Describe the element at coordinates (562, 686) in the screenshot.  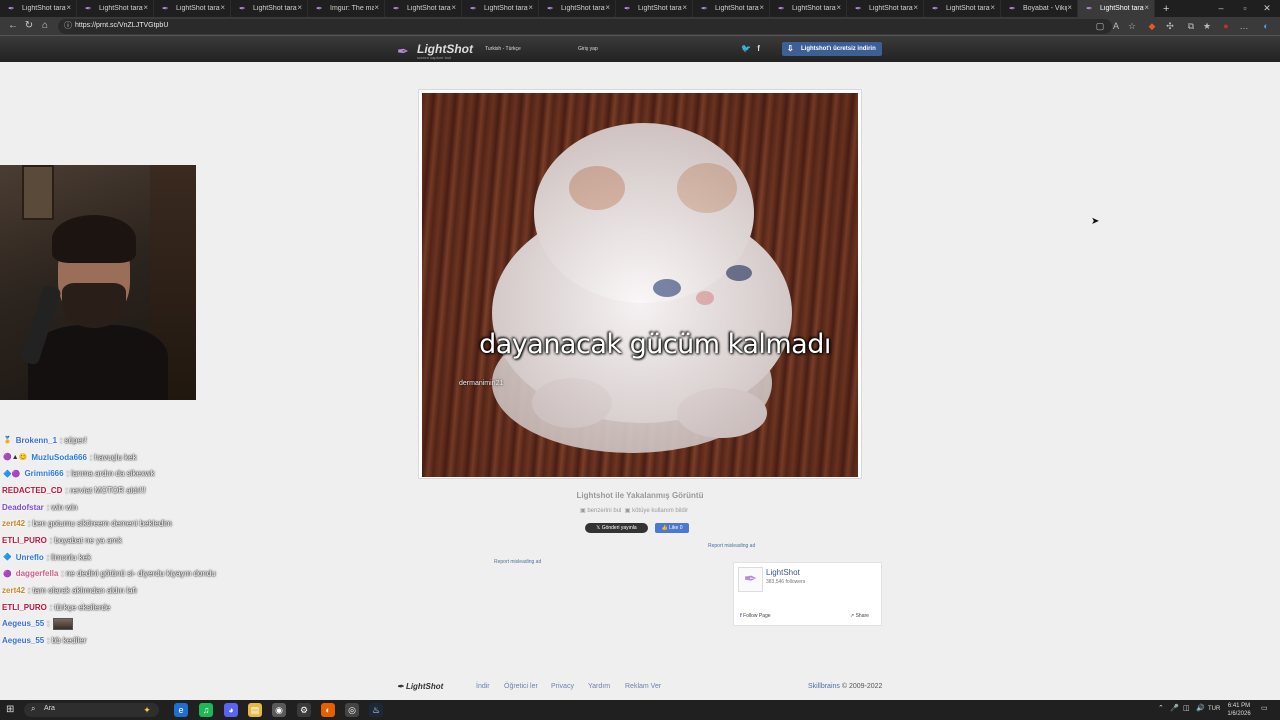
I see `footer-link-privacy: Privacy` at that location.